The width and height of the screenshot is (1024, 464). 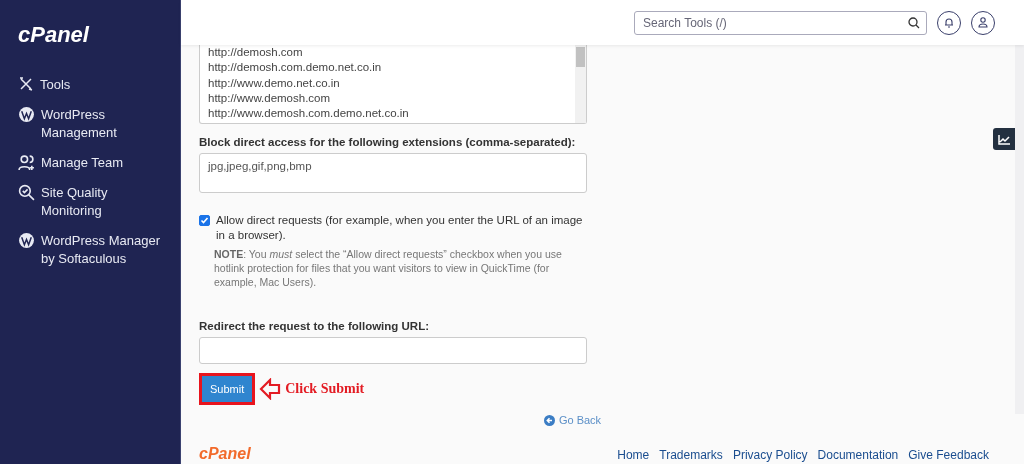 I want to click on referrer-url: http://demosh.com.demo.net.co.in, so click(x=295, y=68).